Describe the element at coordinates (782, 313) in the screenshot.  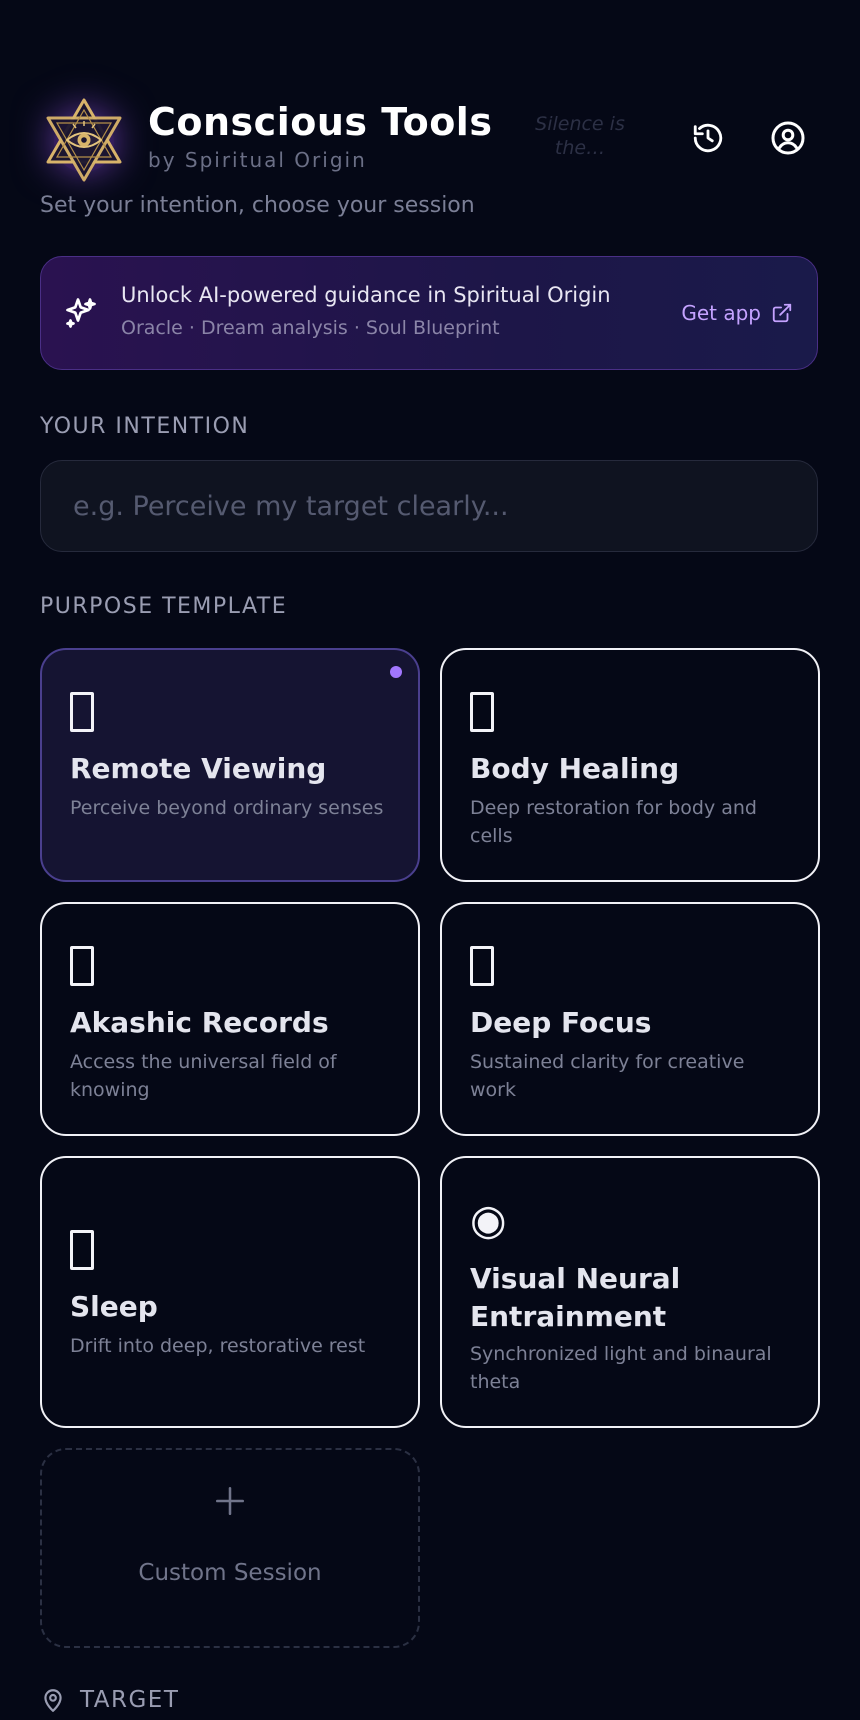
I see `external-link-icon` at that location.